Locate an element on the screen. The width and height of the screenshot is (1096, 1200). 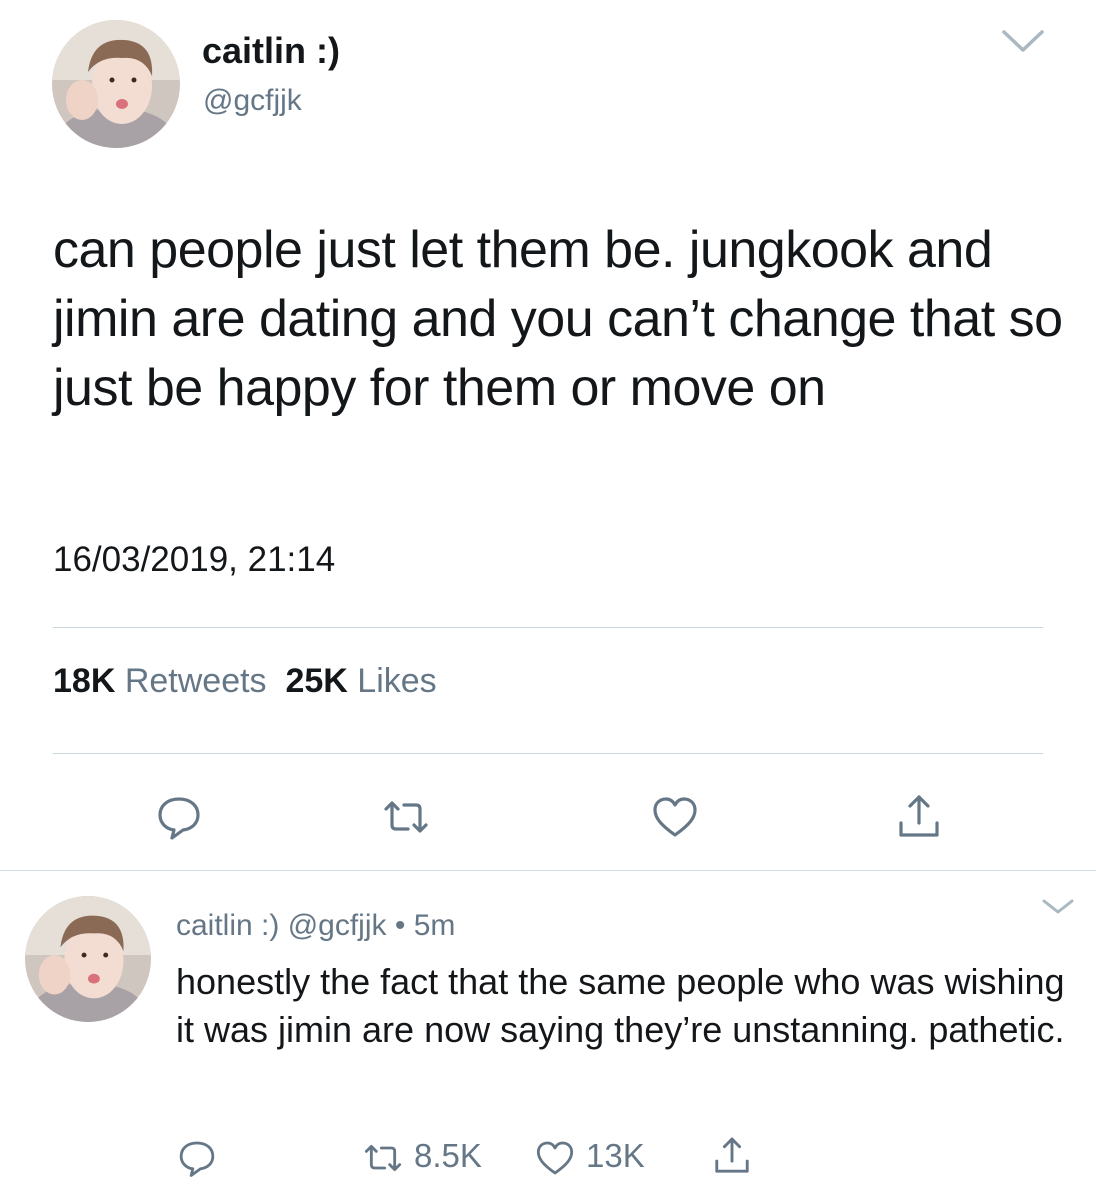
tweet-age: 5m is located at coordinates (434, 925).